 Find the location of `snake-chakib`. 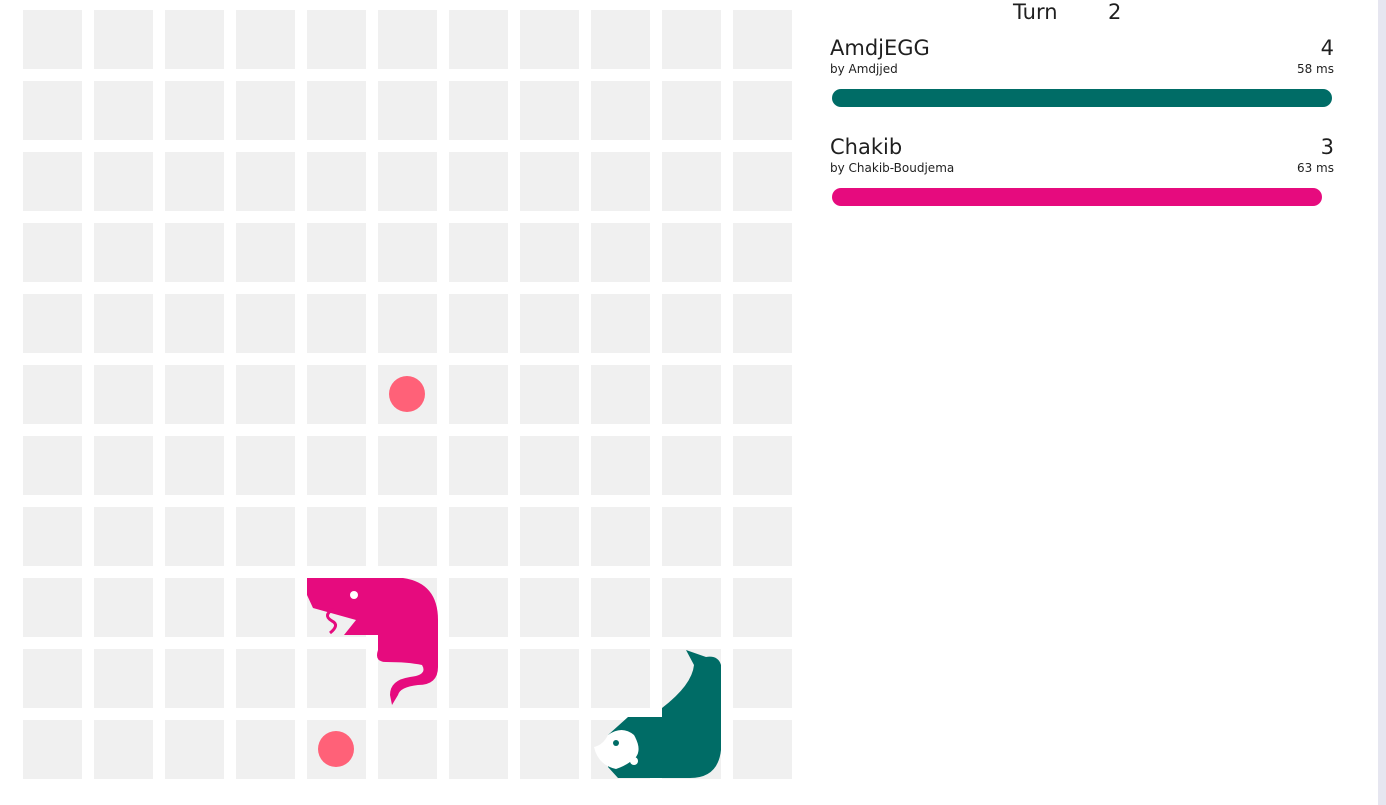

snake-chakib is located at coordinates (372, 641).